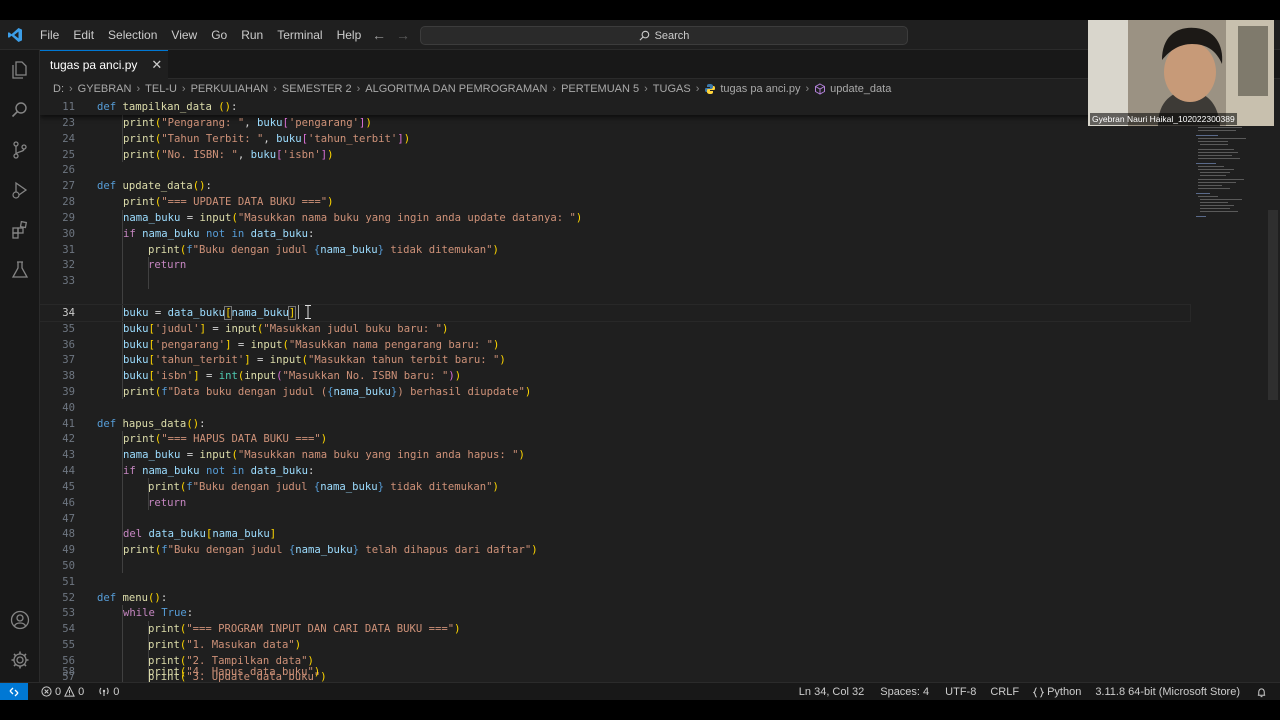  I want to click on tab-tugas-pa-anci: tugas pa anci.py ✕, so click(104, 64).